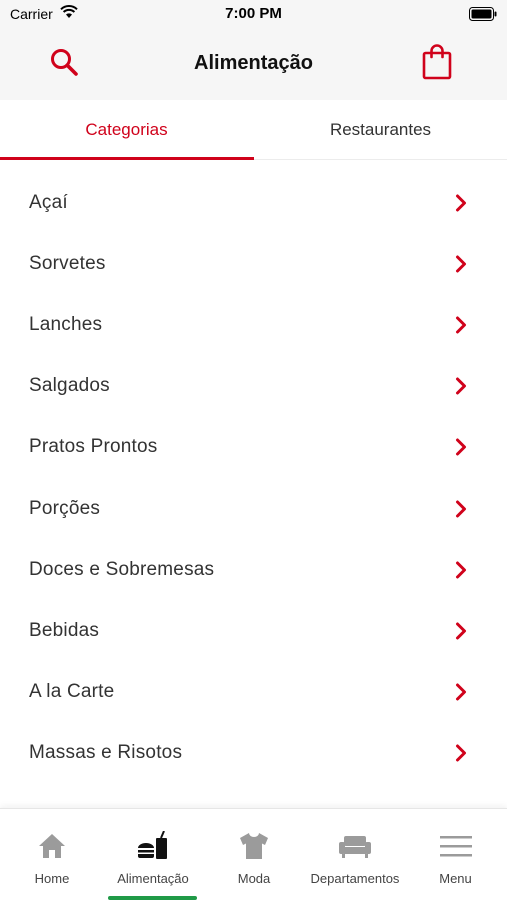 This screenshot has width=507, height=900. Describe the element at coordinates (72, 692) in the screenshot. I see `category-label: A la Carte` at that location.